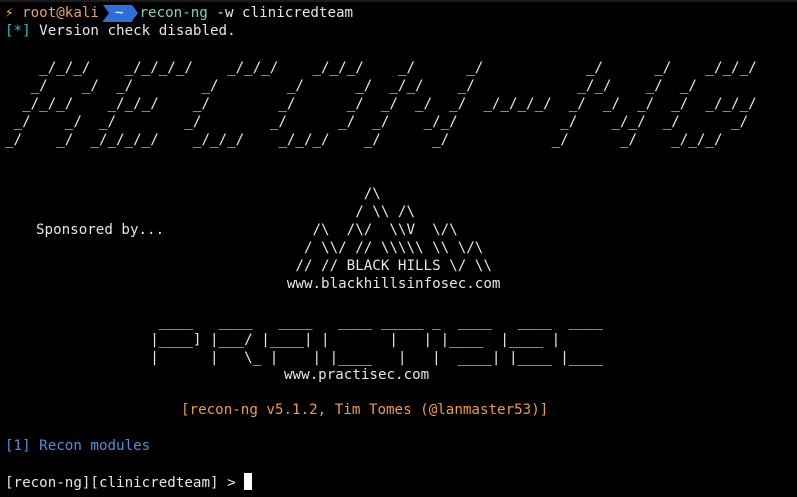 This screenshot has width=797, height=497. What do you see at coordinates (304, 358) in the screenshot?
I see `practisec-art-line-3: | | \_ | | |____ | | ____| |____ |____` at bounding box center [304, 358].